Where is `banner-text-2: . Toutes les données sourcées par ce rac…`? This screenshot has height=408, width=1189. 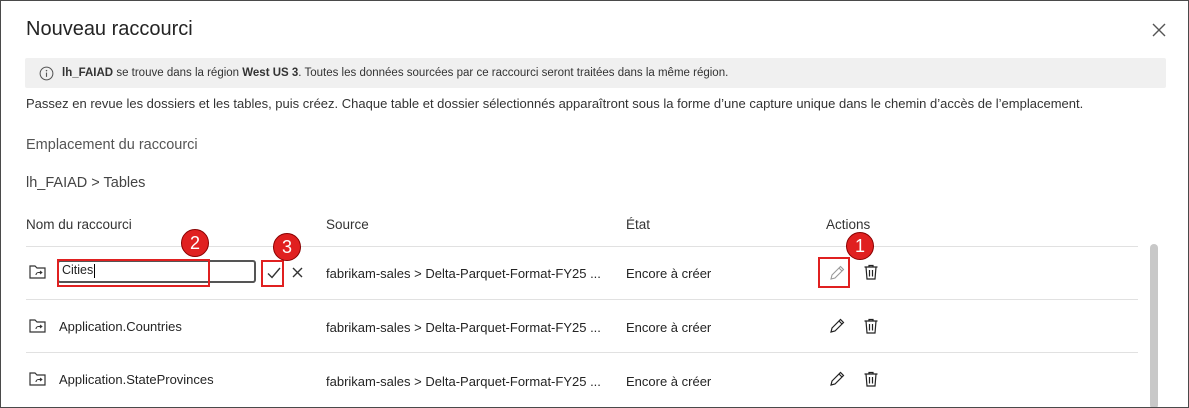
banner-text-2: . Toutes les données sourcées par ce rac… is located at coordinates (513, 73).